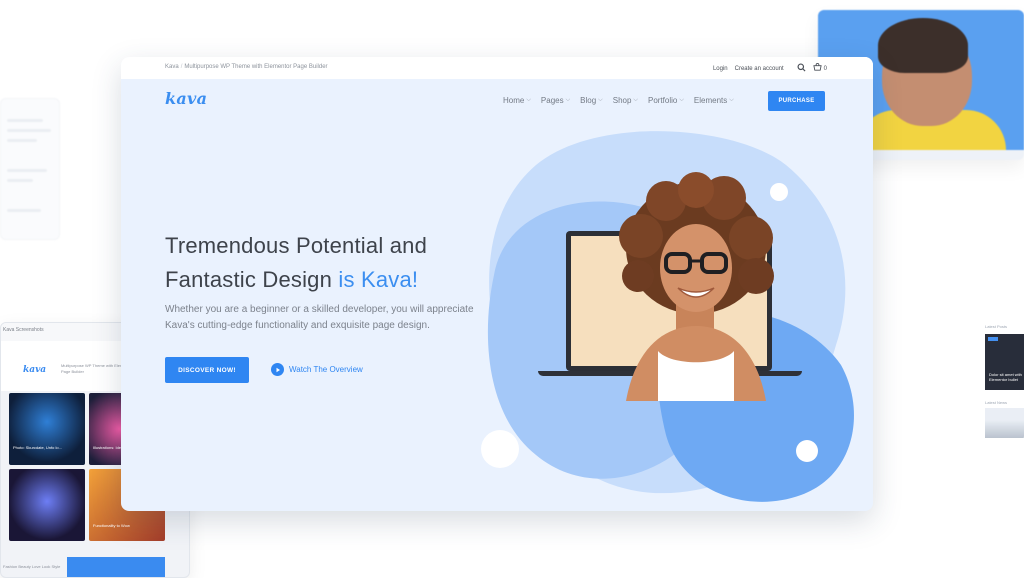 The height and width of the screenshot is (578, 1024). What do you see at coordinates (801, 68) in the screenshot?
I see `search-icon` at bounding box center [801, 68].